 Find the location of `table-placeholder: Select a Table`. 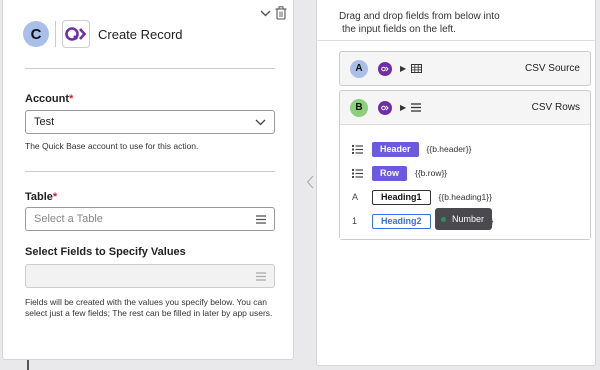

table-placeholder: Select a Table is located at coordinates (68, 219).